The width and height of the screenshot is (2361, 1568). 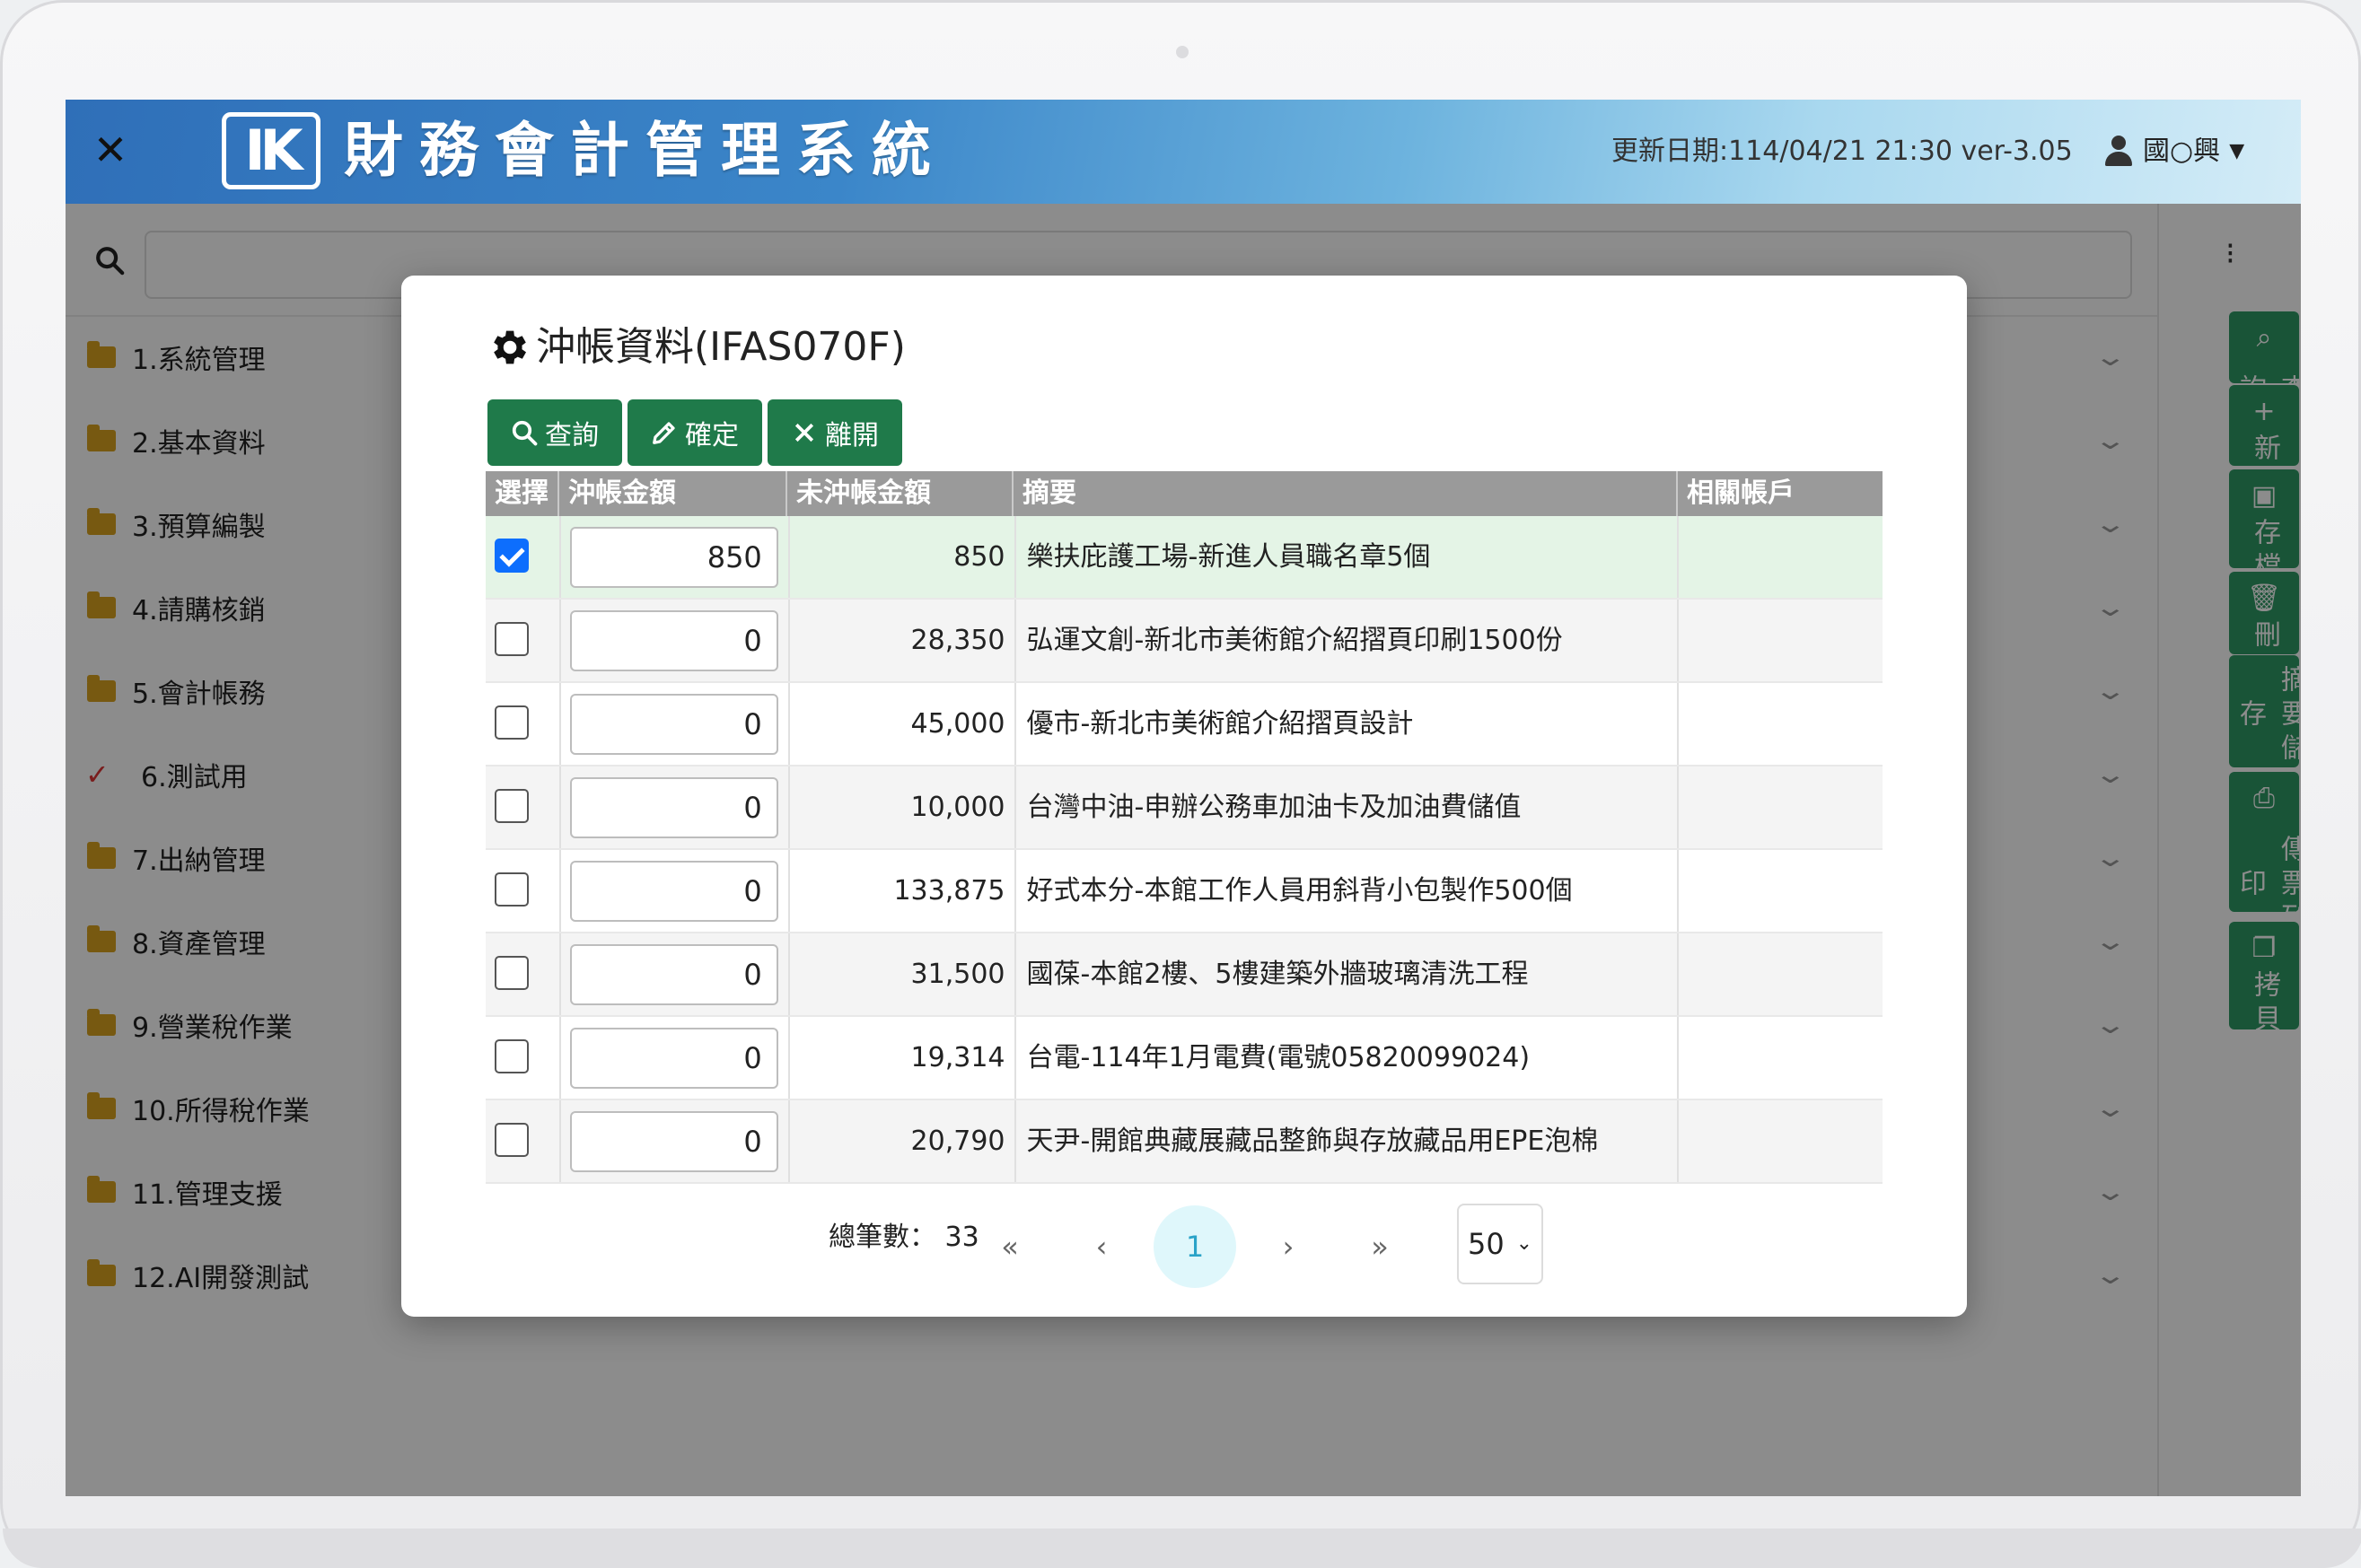 What do you see at coordinates (903, 807) in the screenshot?
I see `unsettled-amount: 10,000` at bounding box center [903, 807].